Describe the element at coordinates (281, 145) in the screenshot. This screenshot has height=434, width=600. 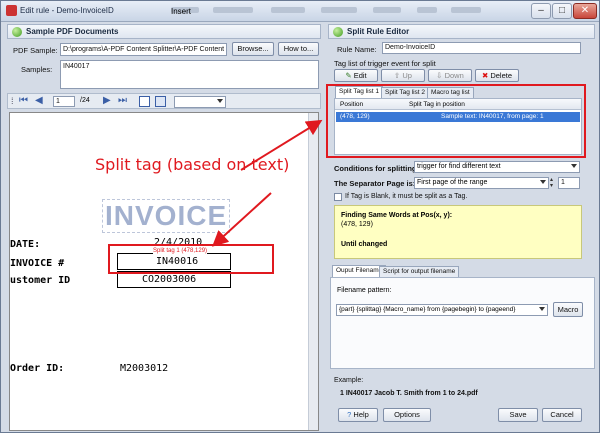
I see `arrow-to-tag-table` at that location.